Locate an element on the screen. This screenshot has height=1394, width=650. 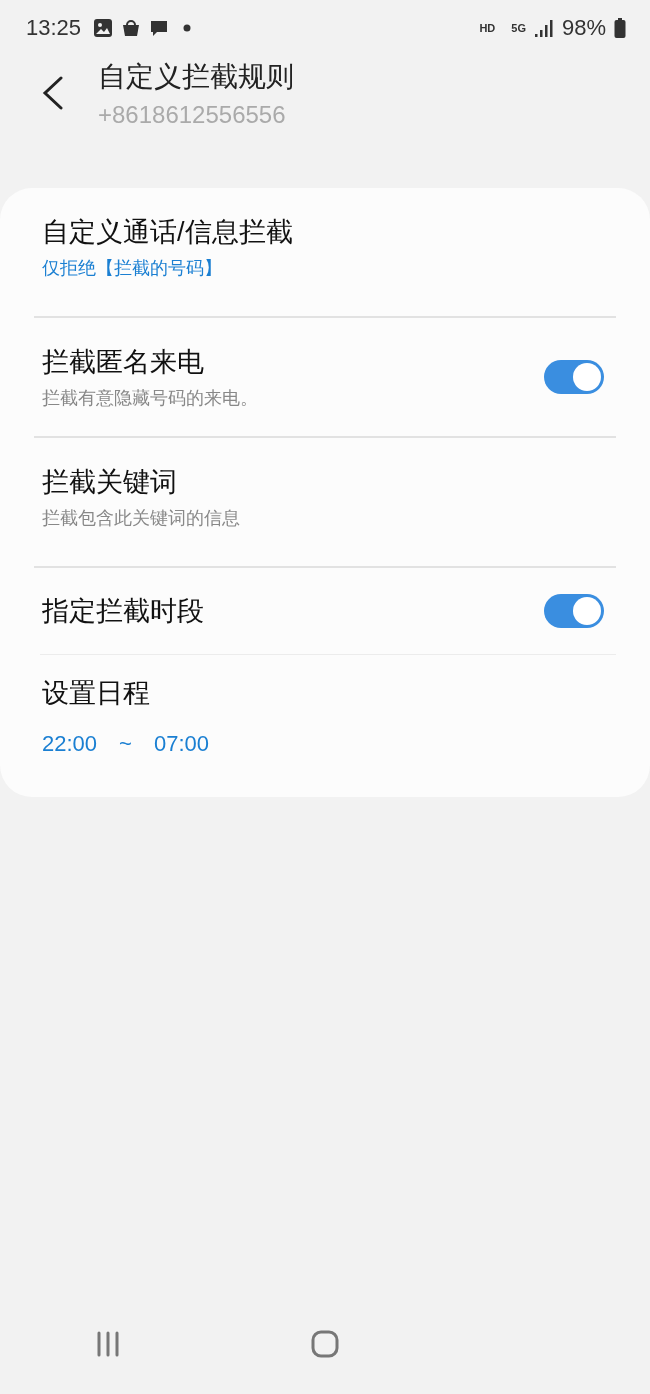
image-icon is located at coordinates (103, 28).